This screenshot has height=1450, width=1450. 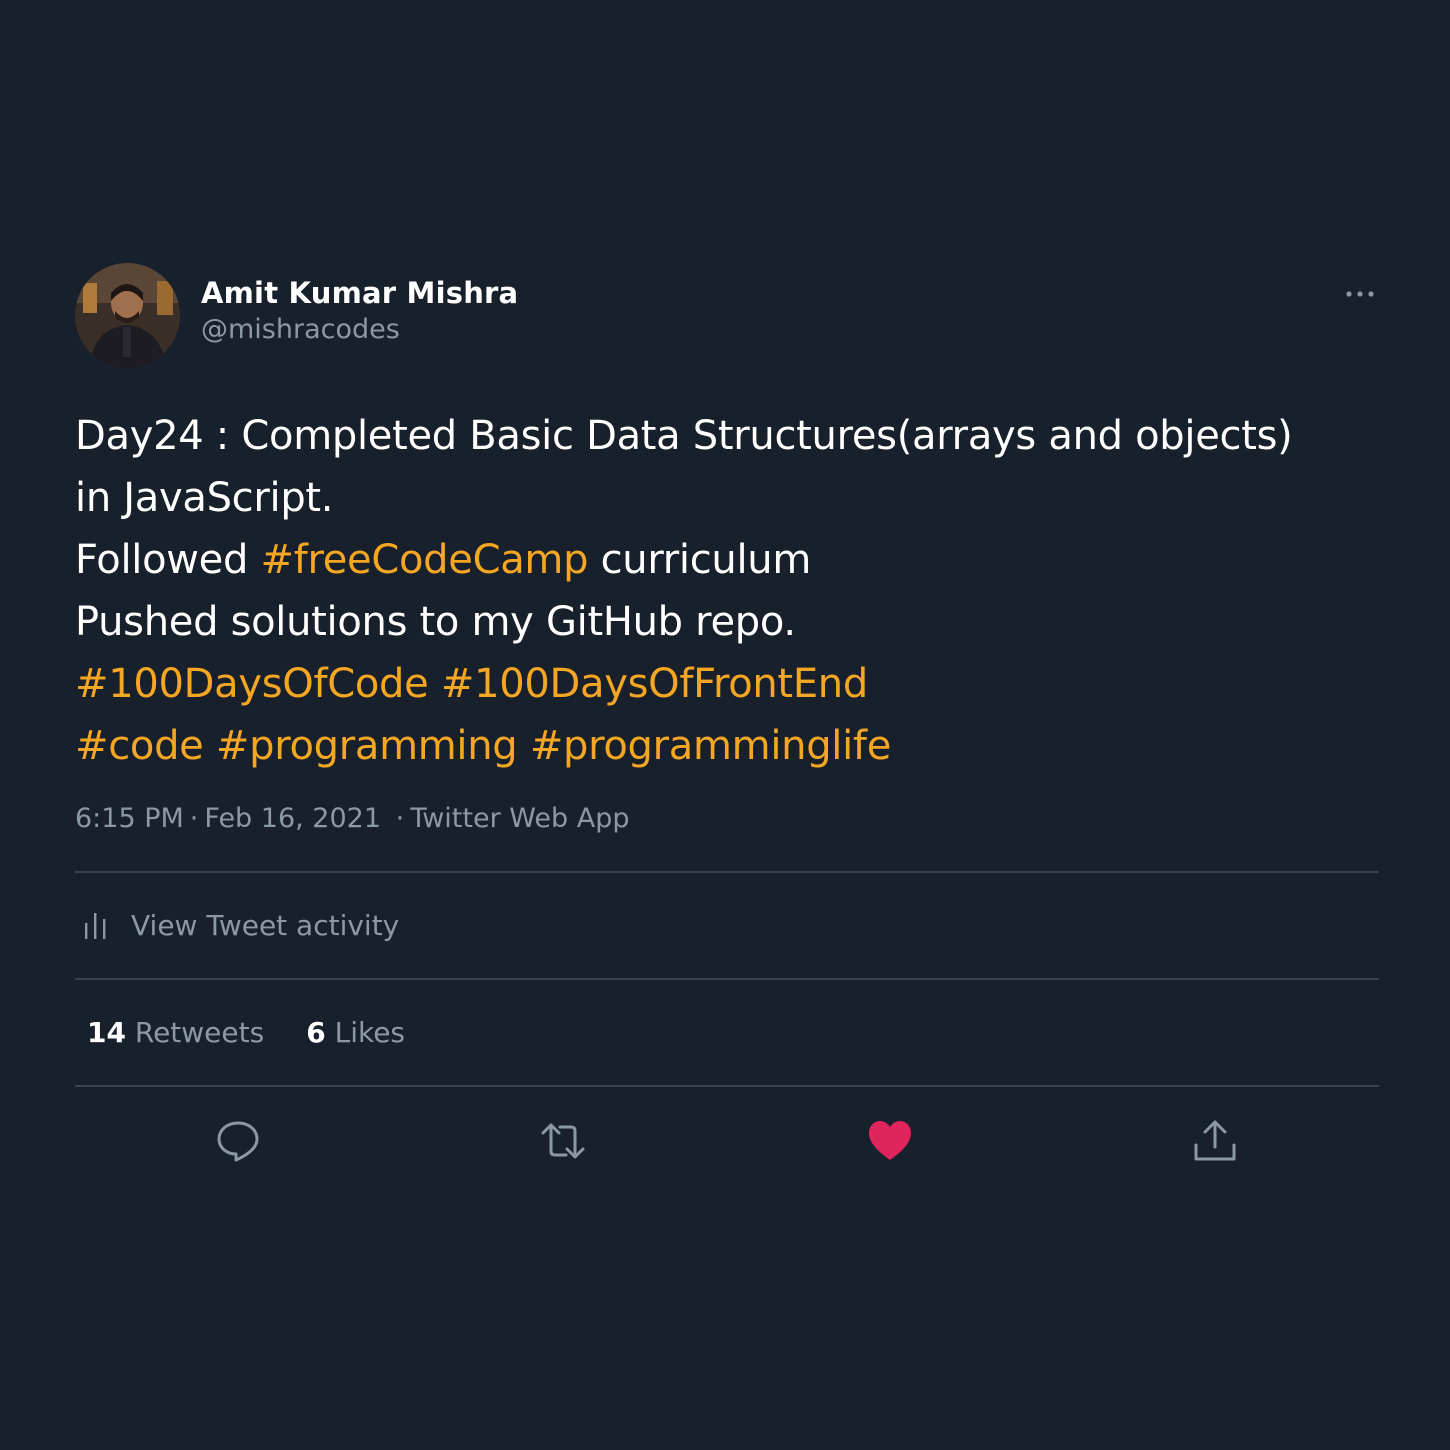 I want to click on tweet-meta: 6:15 PM · Feb 16, 2021 · Twitter Web App, so click(x=727, y=819).